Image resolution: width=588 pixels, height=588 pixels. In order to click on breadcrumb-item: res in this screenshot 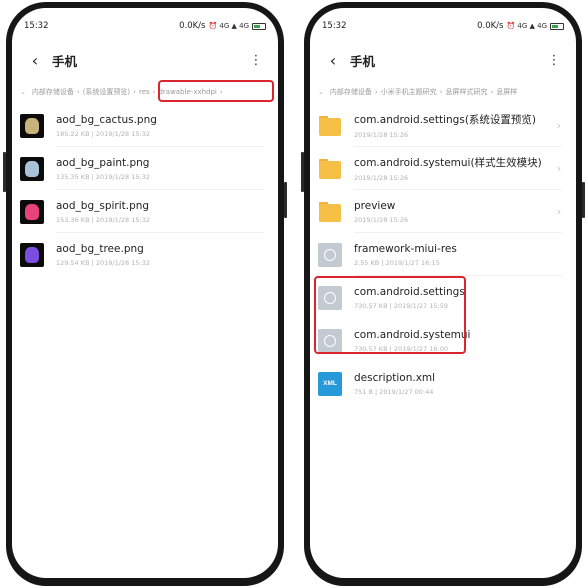, I will do `click(144, 92)`.